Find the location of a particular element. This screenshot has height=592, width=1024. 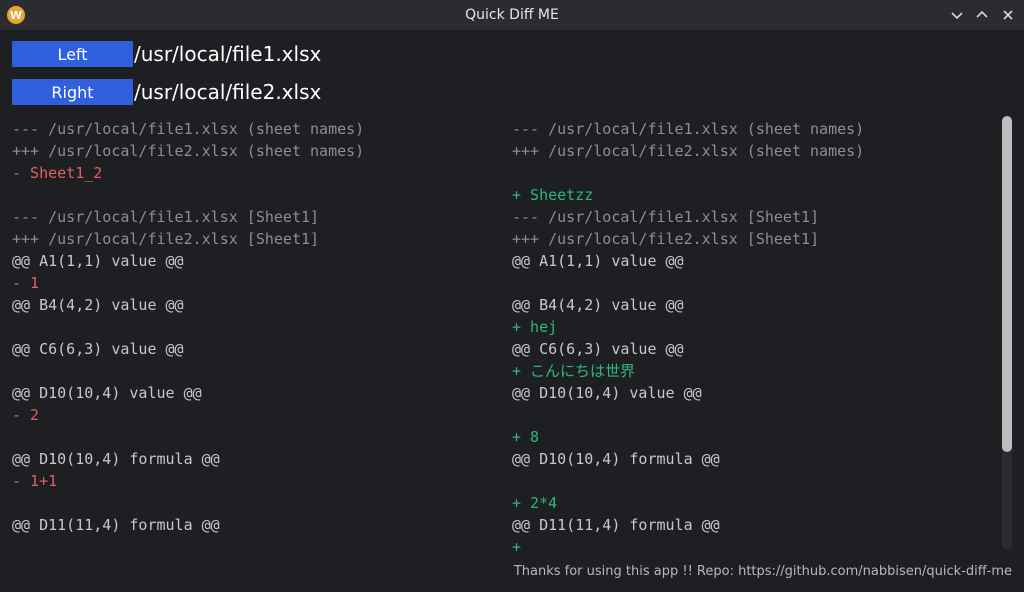

left-file-path: /usr/local/file1.xlsx is located at coordinates (228, 54).